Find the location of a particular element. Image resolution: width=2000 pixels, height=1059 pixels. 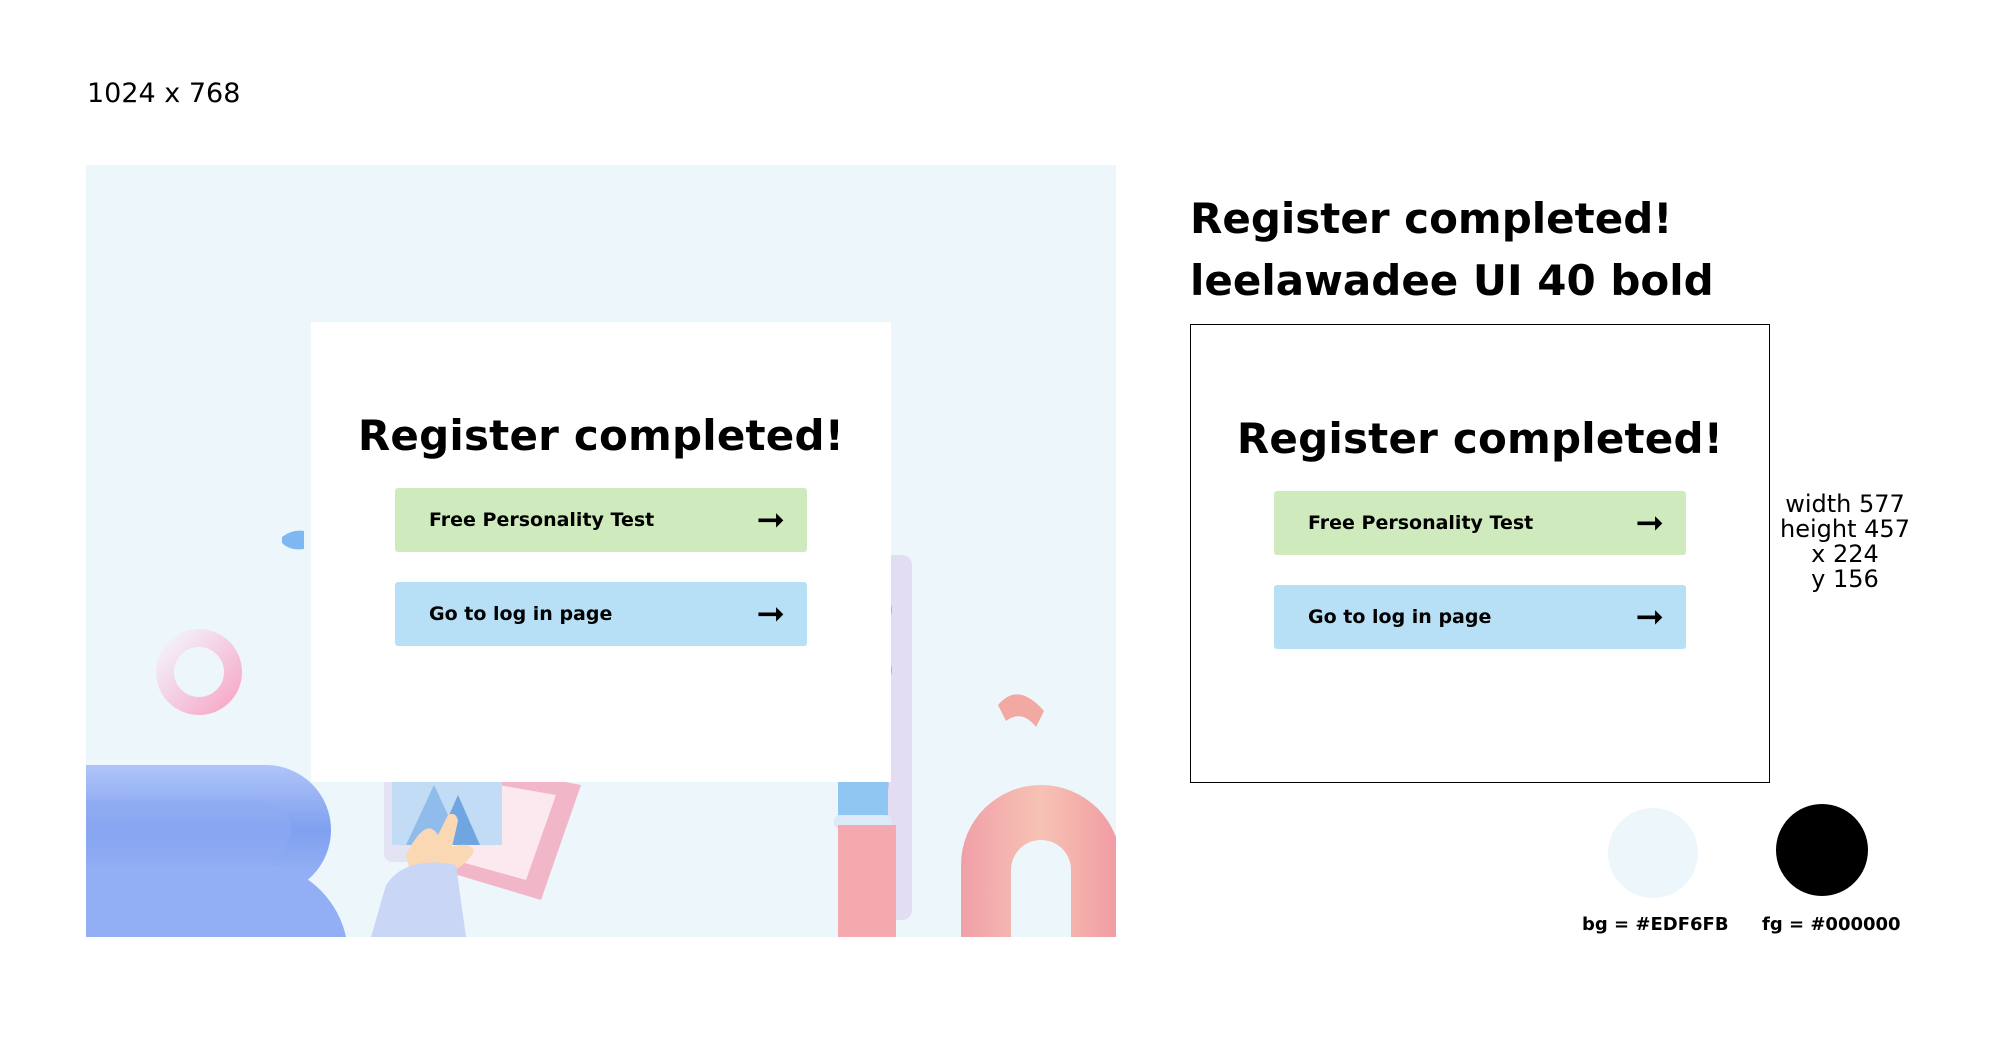

fg-color-swatch is located at coordinates (1822, 850).